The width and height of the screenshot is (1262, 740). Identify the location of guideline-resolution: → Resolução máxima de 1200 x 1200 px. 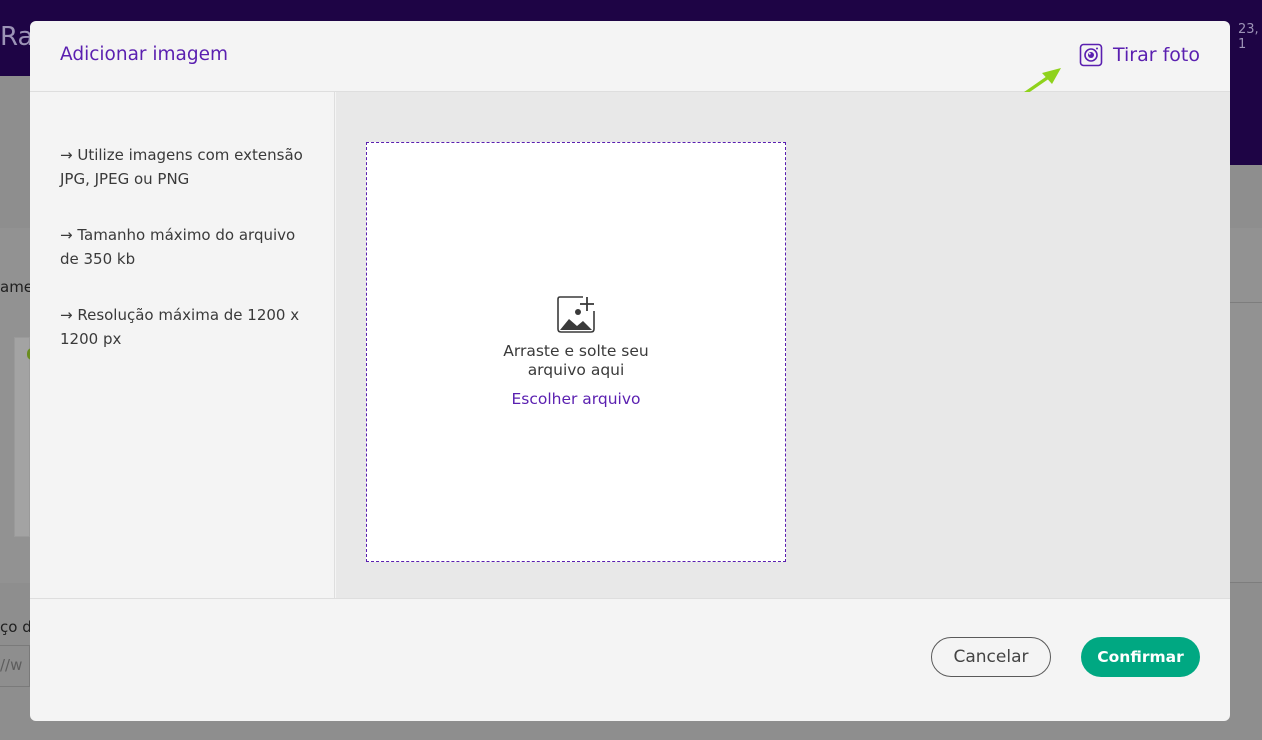
(180, 327).